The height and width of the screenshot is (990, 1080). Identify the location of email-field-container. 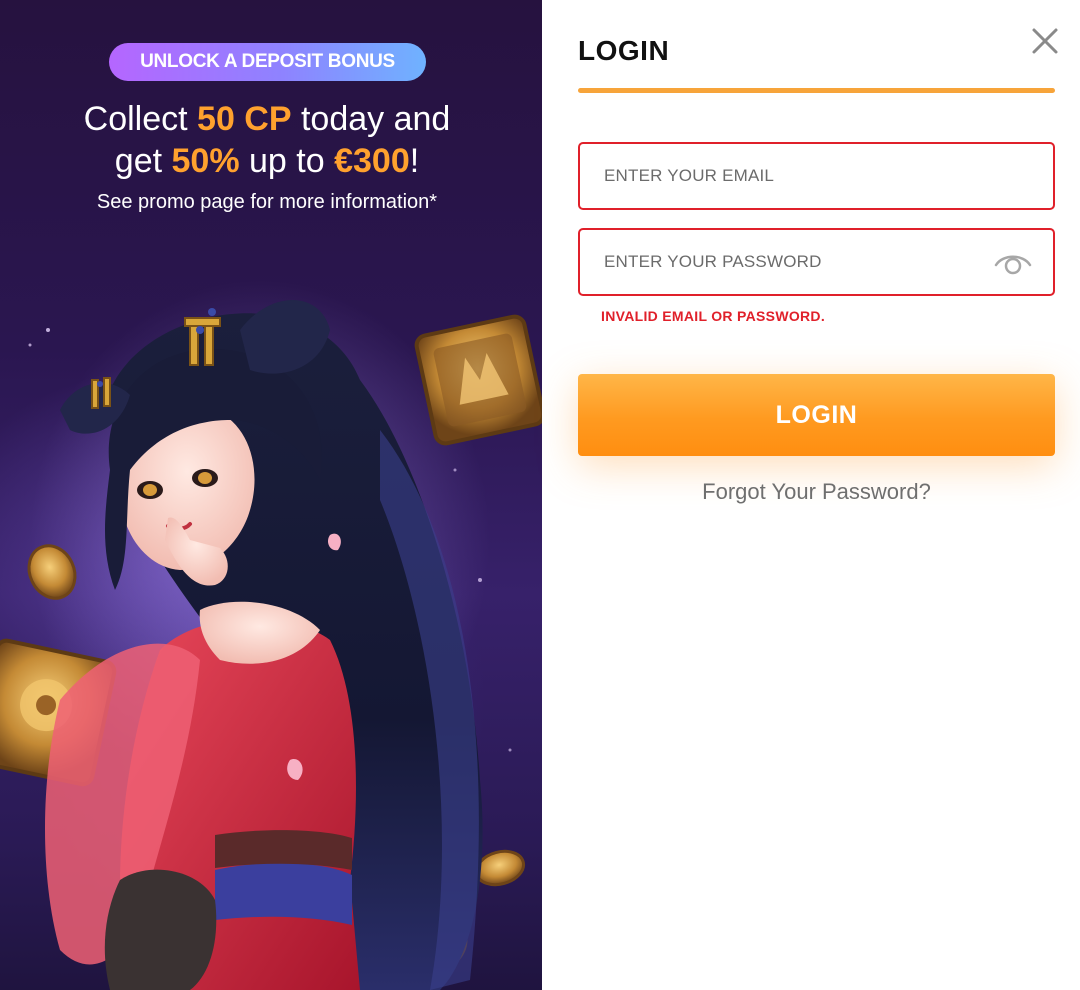
(816, 176).